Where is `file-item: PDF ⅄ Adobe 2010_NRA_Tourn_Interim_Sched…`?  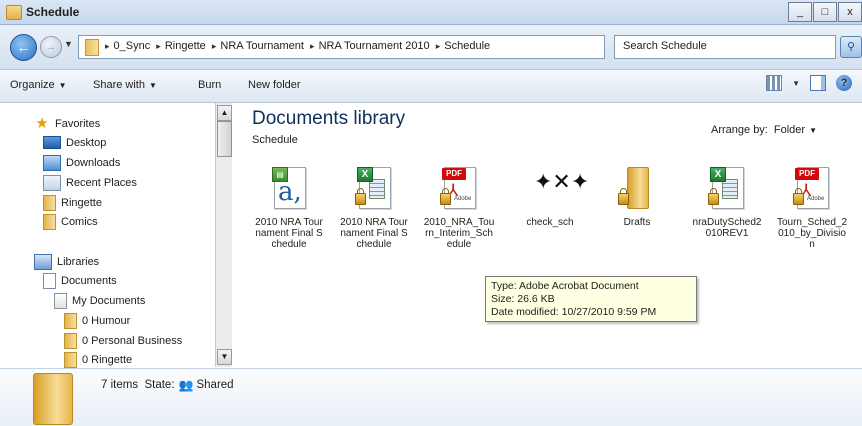 file-item: PDF ⅄ Adobe 2010_NRA_Tourn_Interim_Sched… is located at coordinates (459, 207).